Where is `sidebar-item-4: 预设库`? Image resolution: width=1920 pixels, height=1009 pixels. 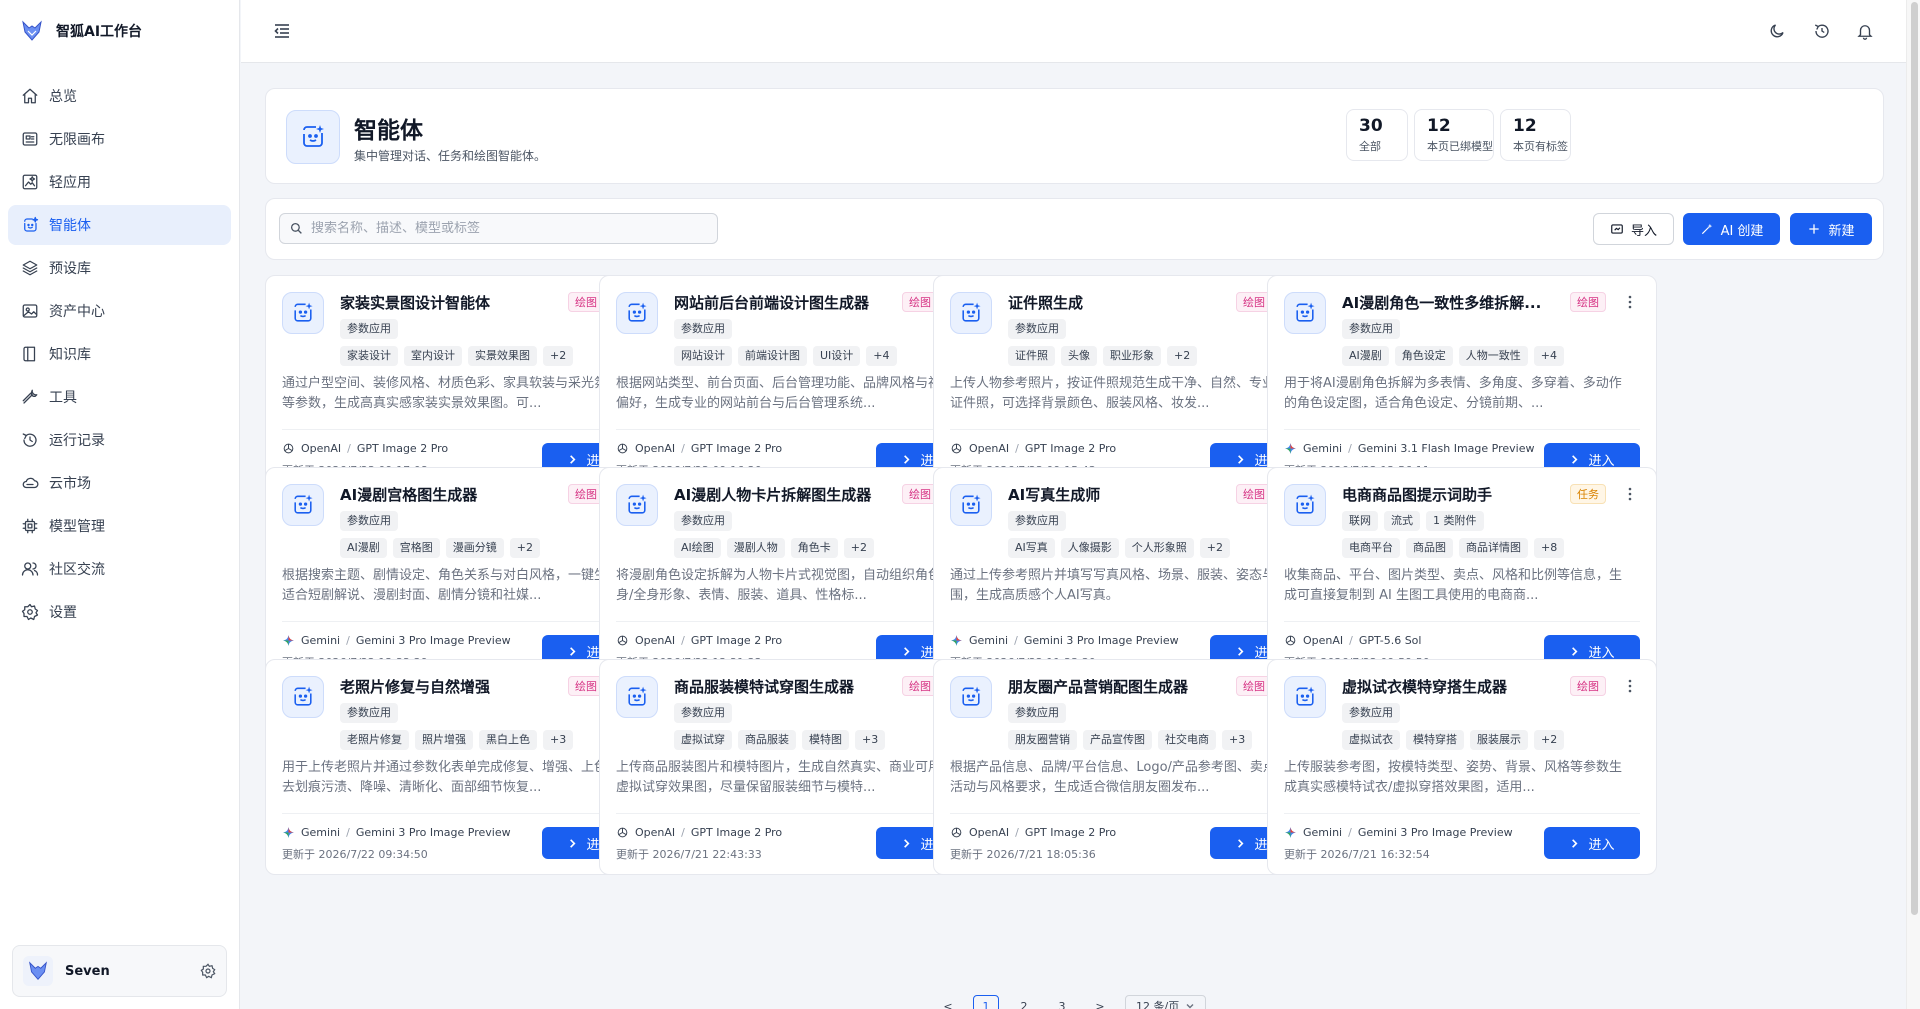 sidebar-item-4: 预设库 is located at coordinates (119, 268).